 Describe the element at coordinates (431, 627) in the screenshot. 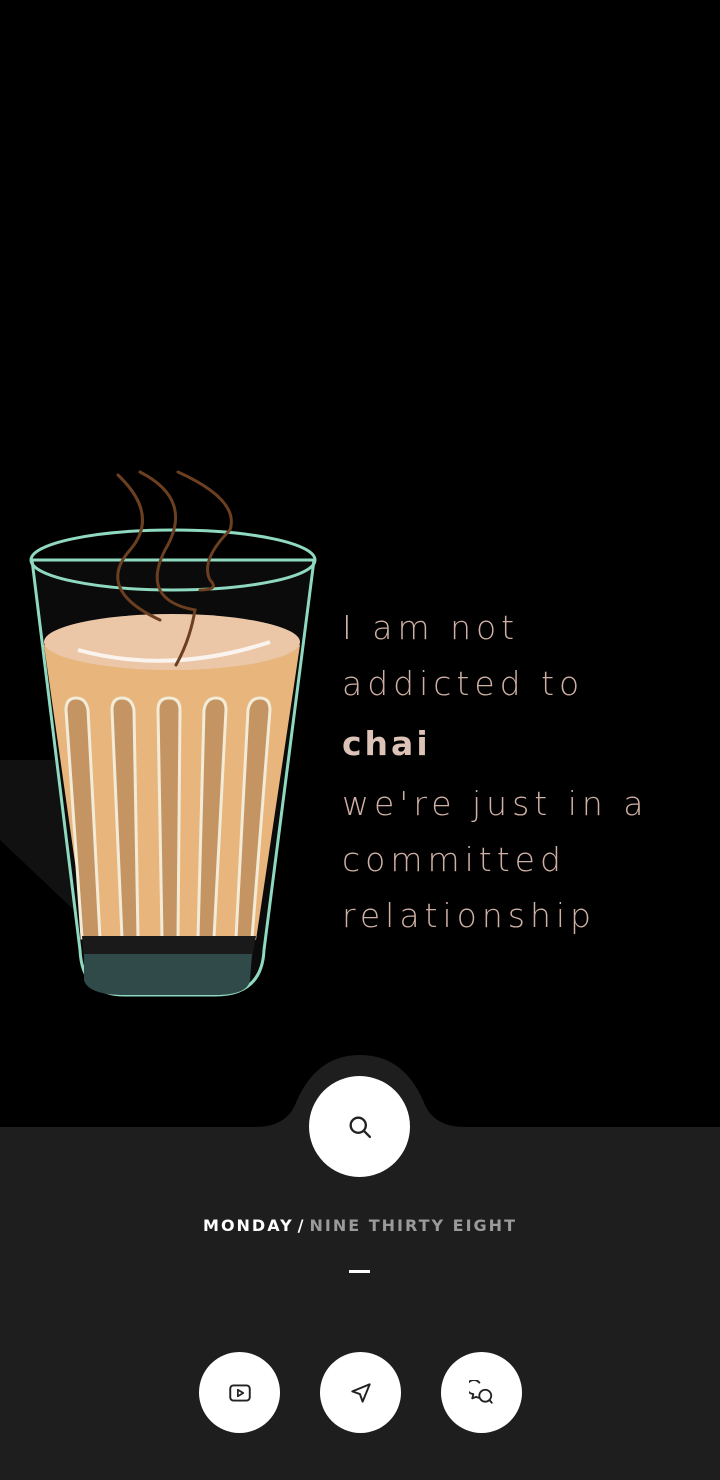

I see `quote-line-1: I am not` at that location.